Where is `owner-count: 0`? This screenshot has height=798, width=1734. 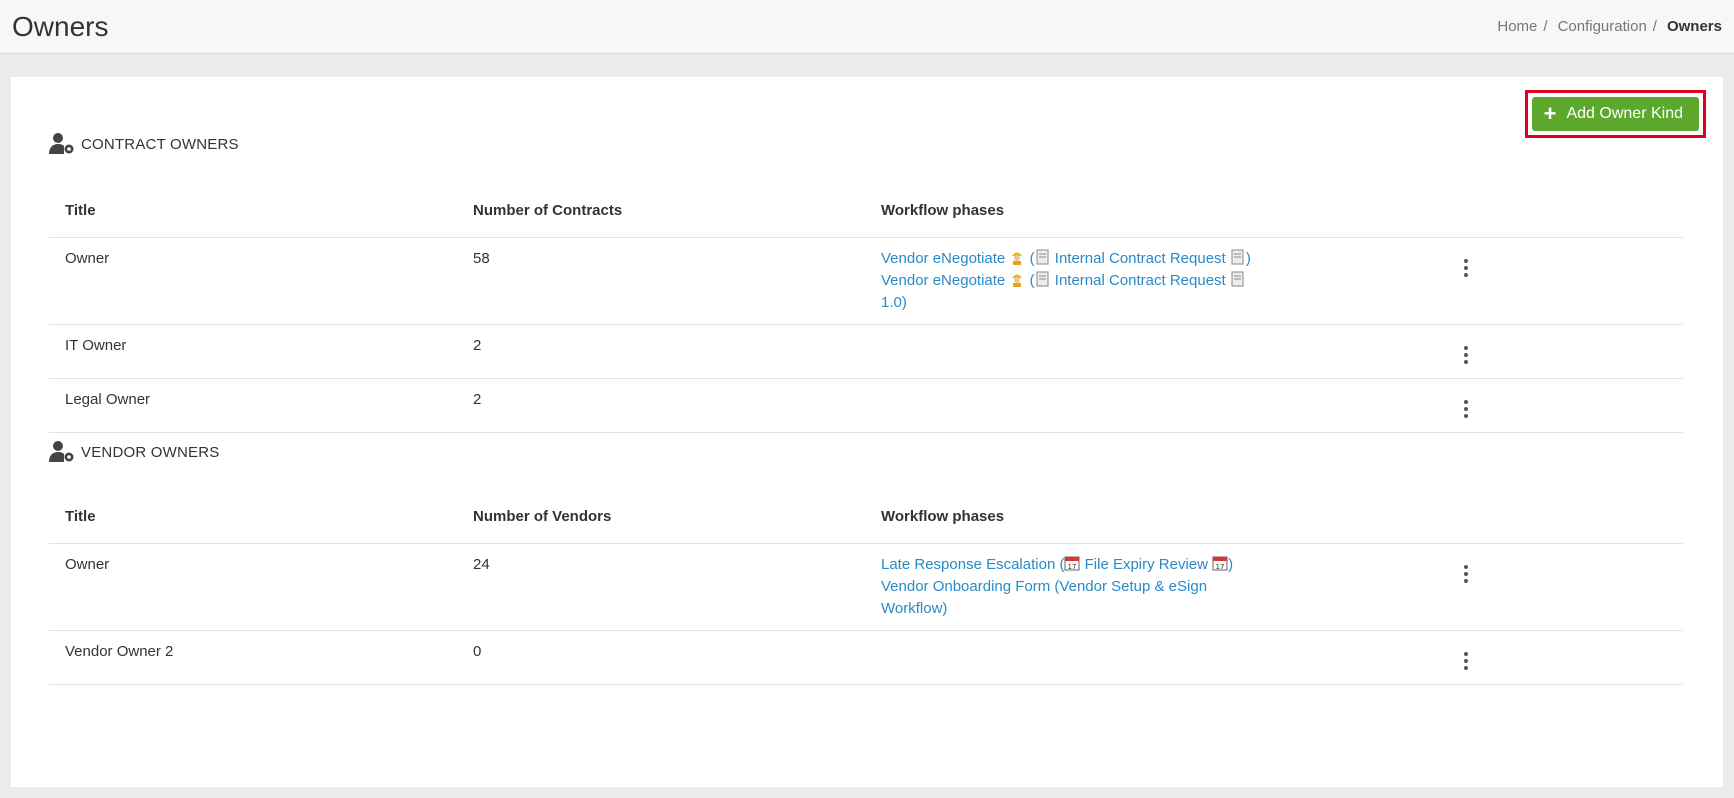
owner-count: 0 is located at coordinates (661, 657).